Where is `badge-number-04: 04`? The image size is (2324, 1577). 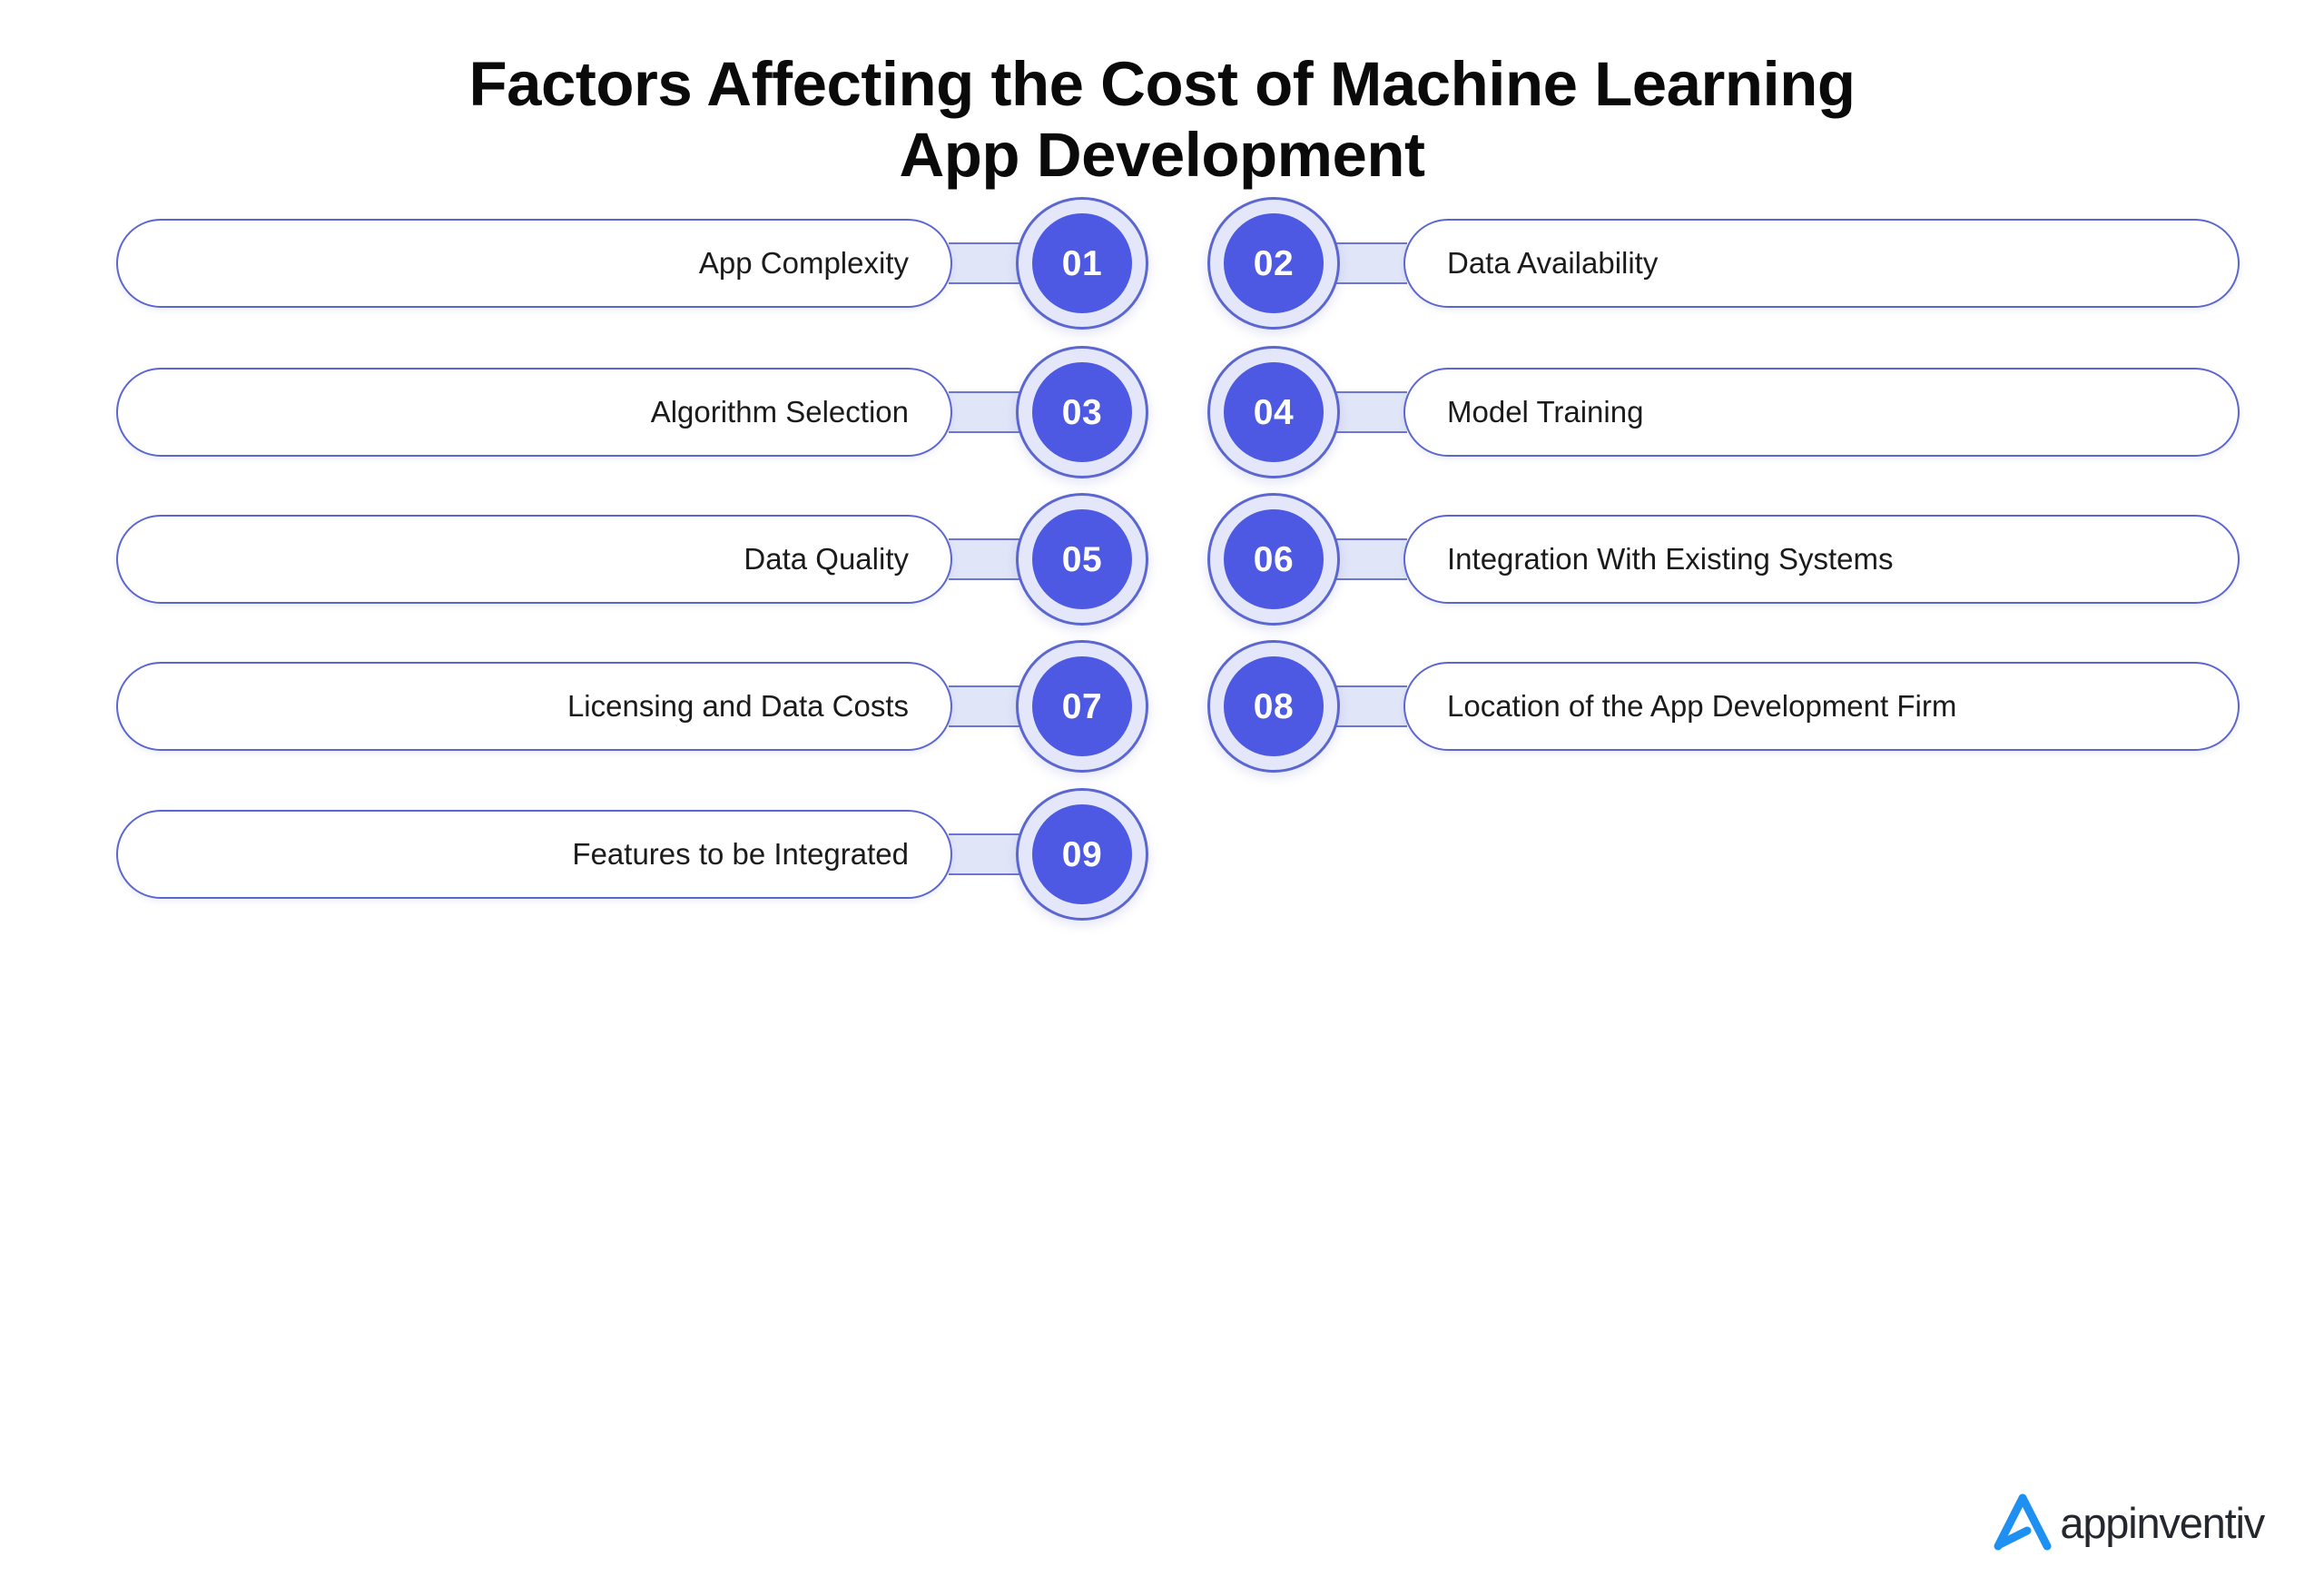 badge-number-04: 04 is located at coordinates (1274, 412).